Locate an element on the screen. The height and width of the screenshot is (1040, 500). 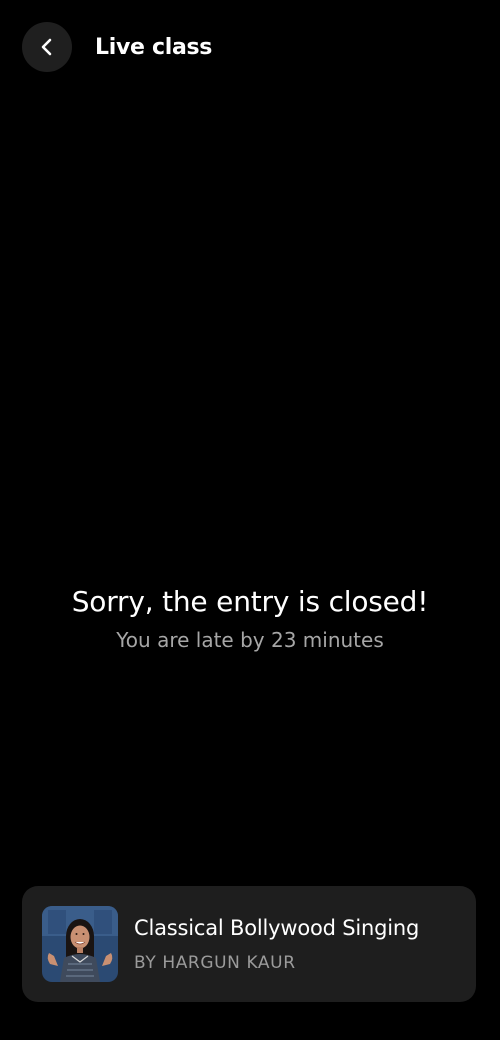
instructor-thumbnail is located at coordinates (80, 944).